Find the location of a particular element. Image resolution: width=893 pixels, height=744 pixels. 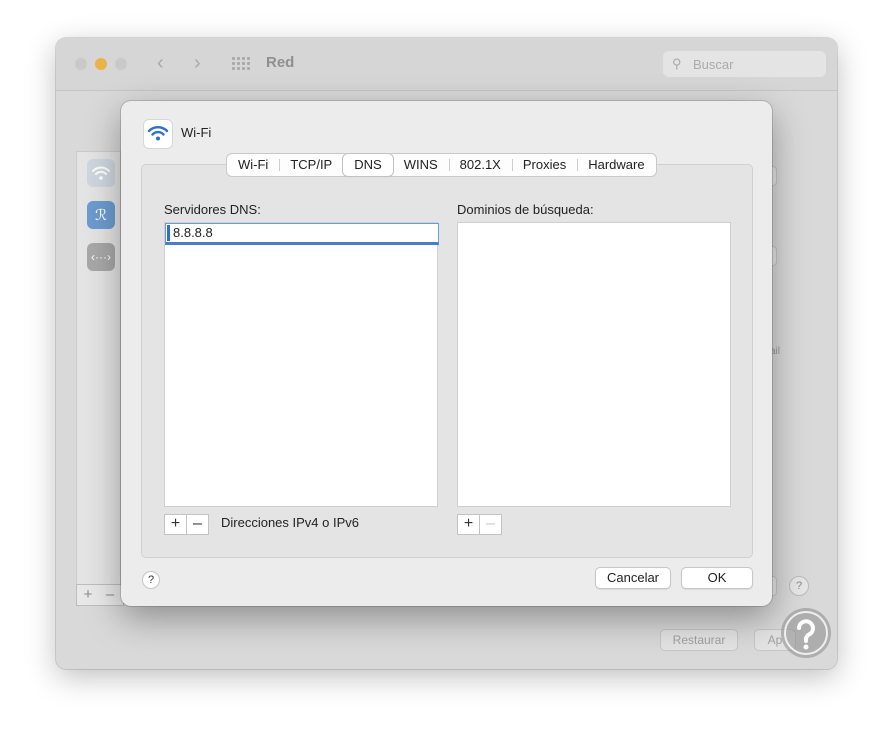

search-icon: ⚲ is located at coordinates (677, 63).